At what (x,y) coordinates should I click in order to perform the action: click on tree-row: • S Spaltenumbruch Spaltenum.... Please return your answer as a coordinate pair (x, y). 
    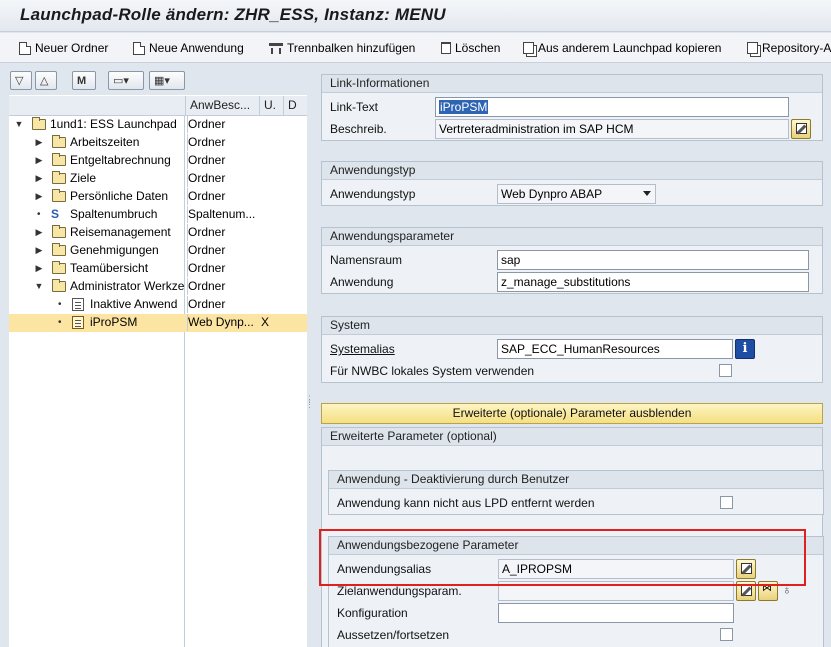
    Looking at the image, I should click on (158, 215).